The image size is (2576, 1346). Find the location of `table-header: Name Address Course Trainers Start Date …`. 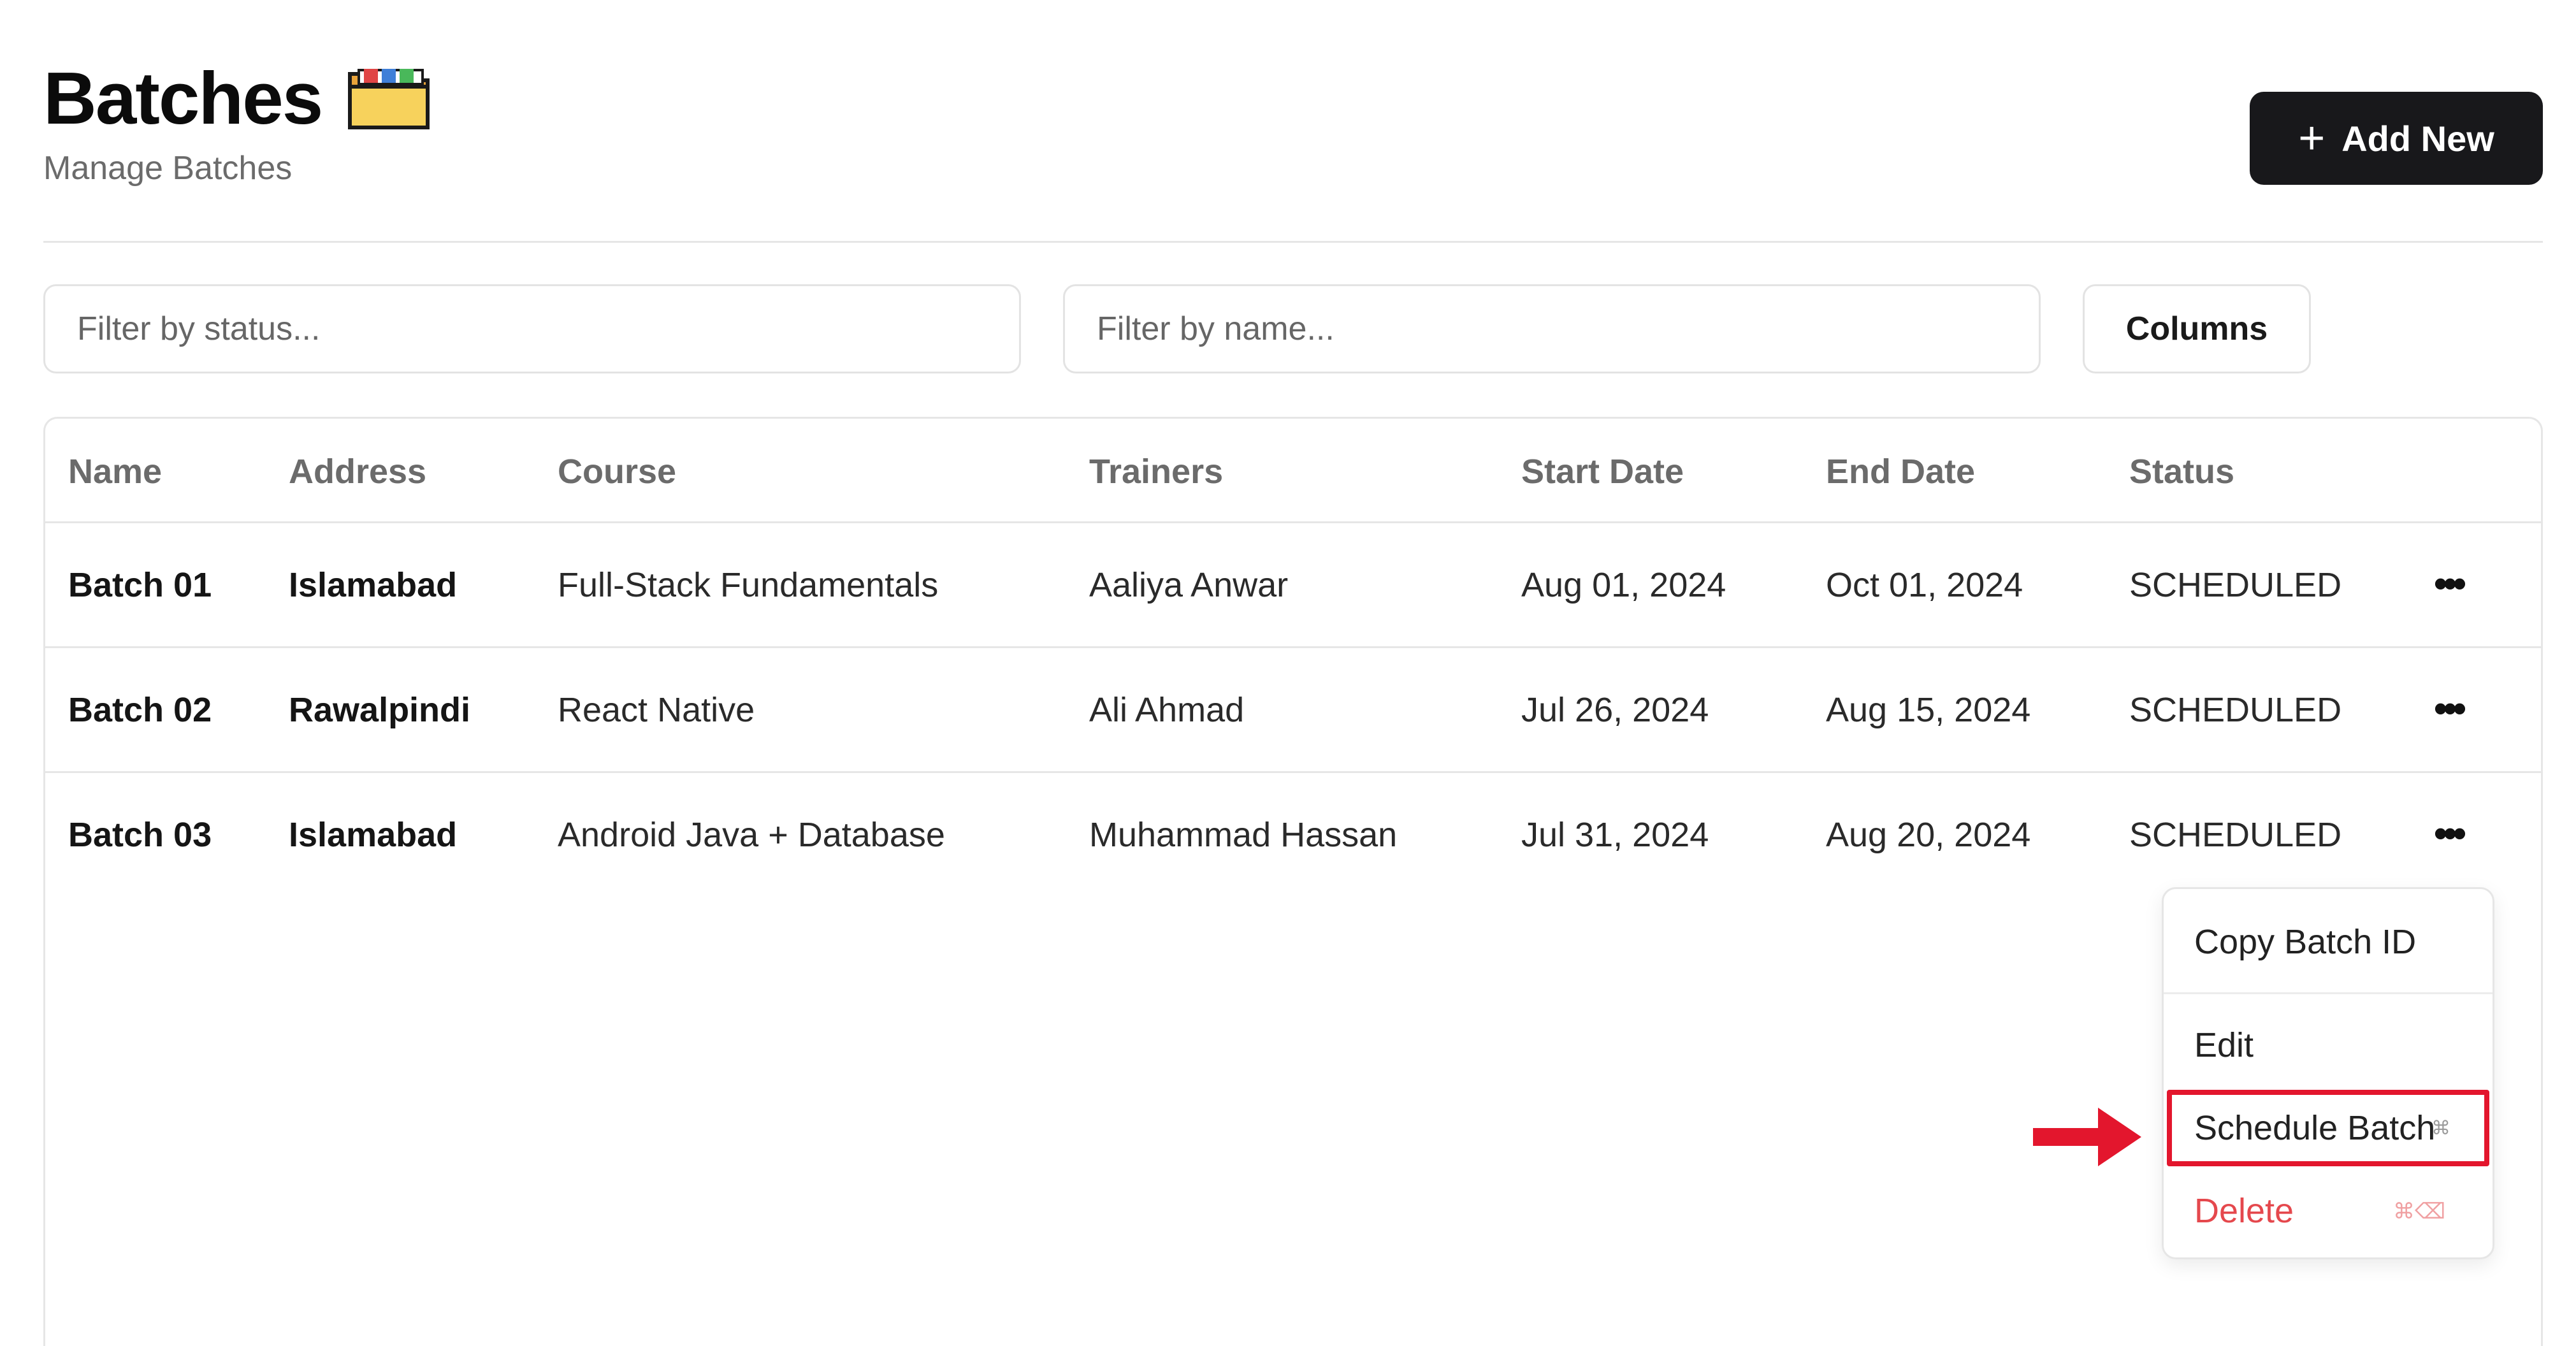

table-header: Name Address Course Trainers Start Date … is located at coordinates (1293, 471).